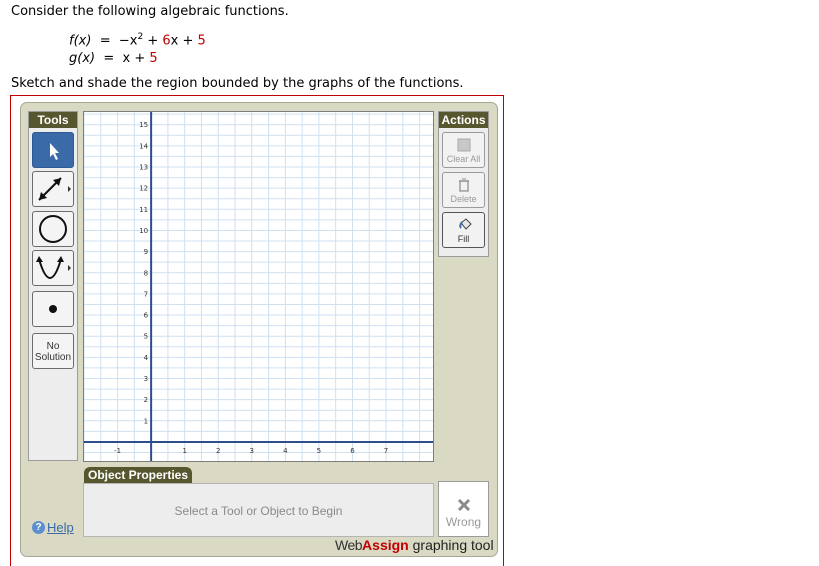 This screenshot has width=819, height=566. Describe the element at coordinates (464, 186) in the screenshot. I see `trash-icon` at that location.